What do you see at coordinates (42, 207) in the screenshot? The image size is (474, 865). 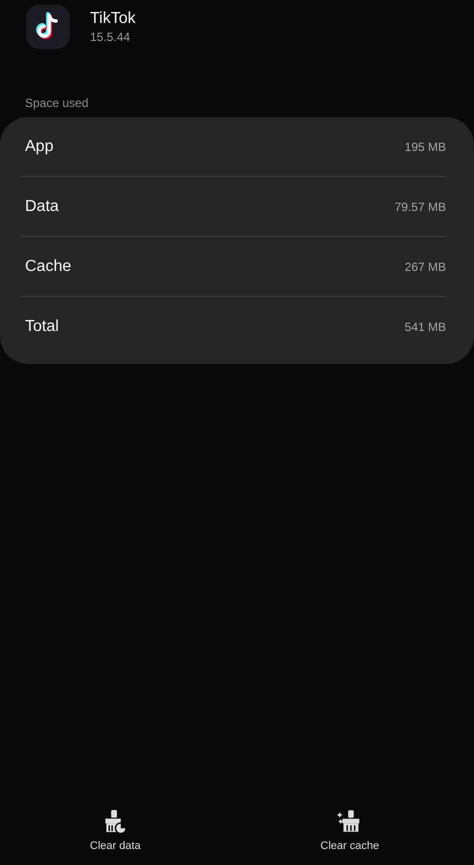 I see `storage-label: Data` at bounding box center [42, 207].